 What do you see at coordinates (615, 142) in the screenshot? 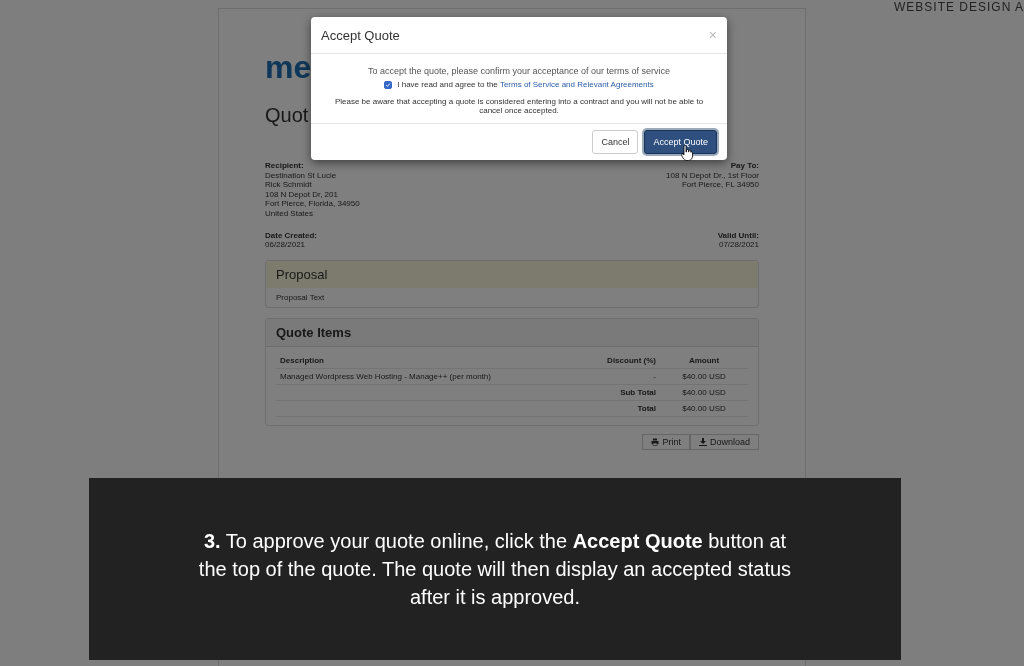
I see `cancel-button: Cancel` at bounding box center [615, 142].